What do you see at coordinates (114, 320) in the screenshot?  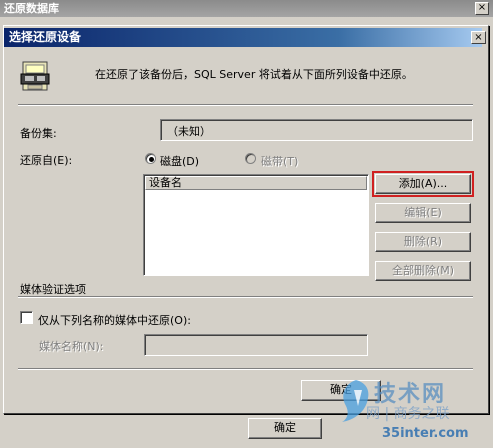 I see `restore-named-media-label: 仅从下列名称的媒体中还原(O):` at bounding box center [114, 320].